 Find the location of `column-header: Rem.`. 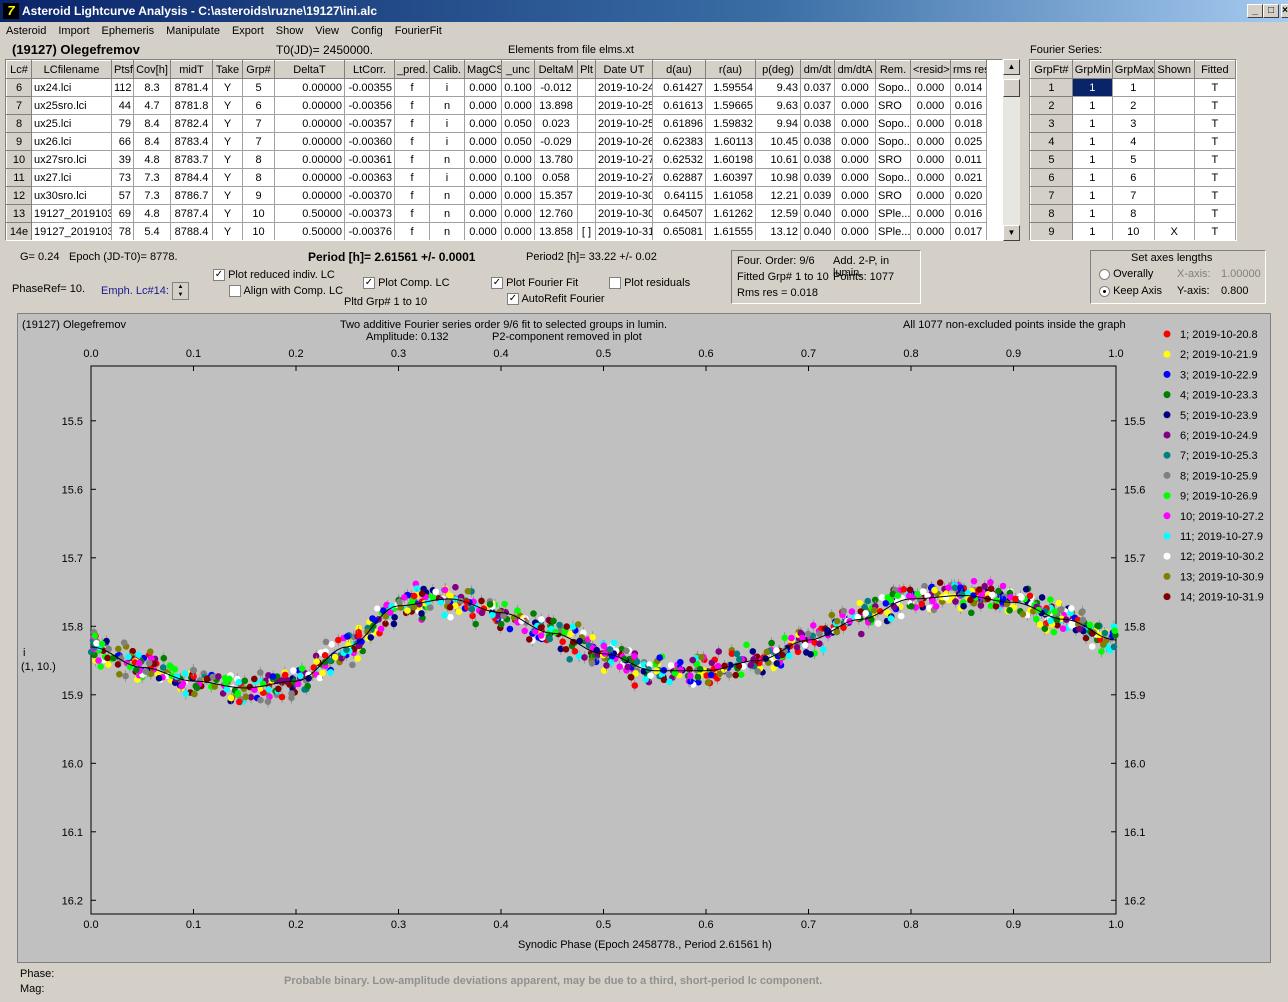

column-header: Rem. is located at coordinates (893, 69).